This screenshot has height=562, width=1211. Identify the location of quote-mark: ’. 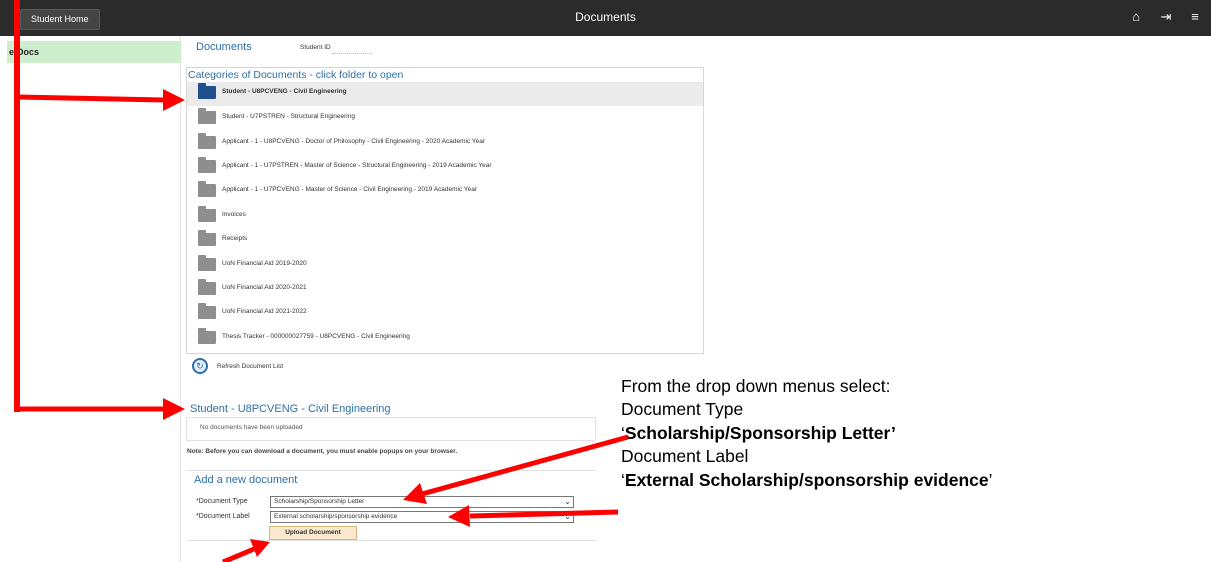
(990, 480).